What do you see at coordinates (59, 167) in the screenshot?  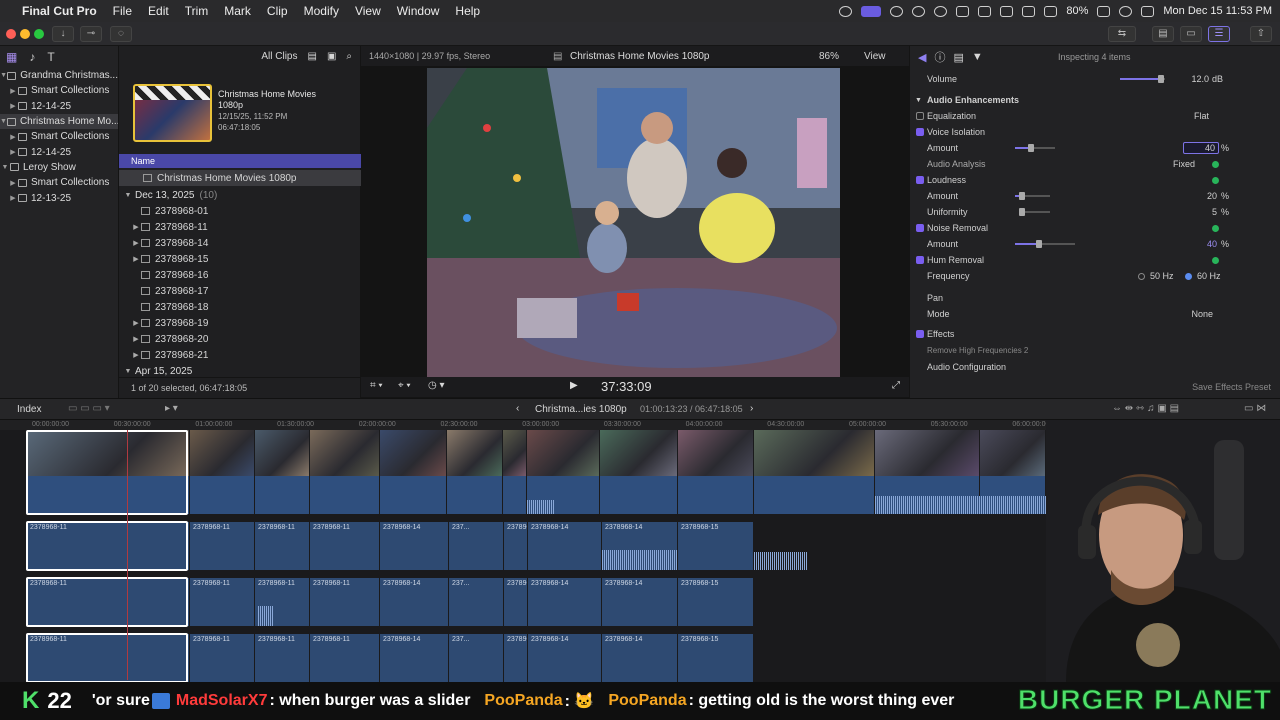 I see `library-item: ▼ Leroy Show` at bounding box center [59, 167].